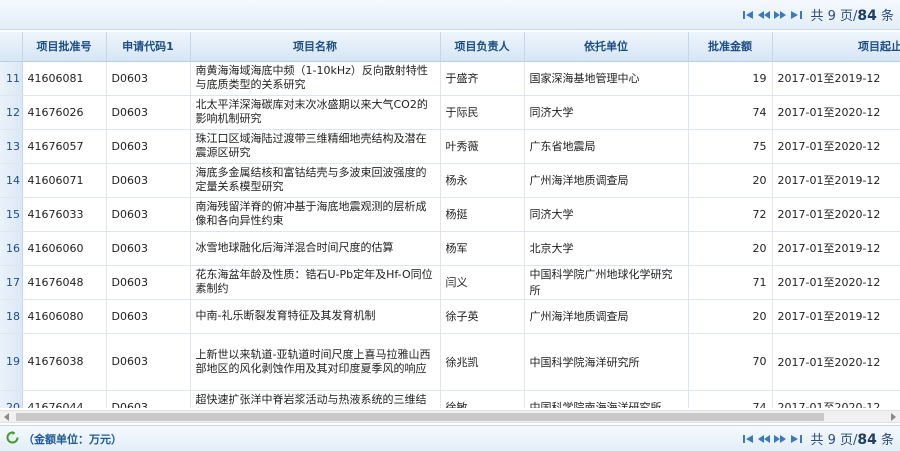 The image size is (900, 451). What do you see at coordinates (11, 248) in the screenshot?
I see `row-number: 16` at bounding box center [11, 248].